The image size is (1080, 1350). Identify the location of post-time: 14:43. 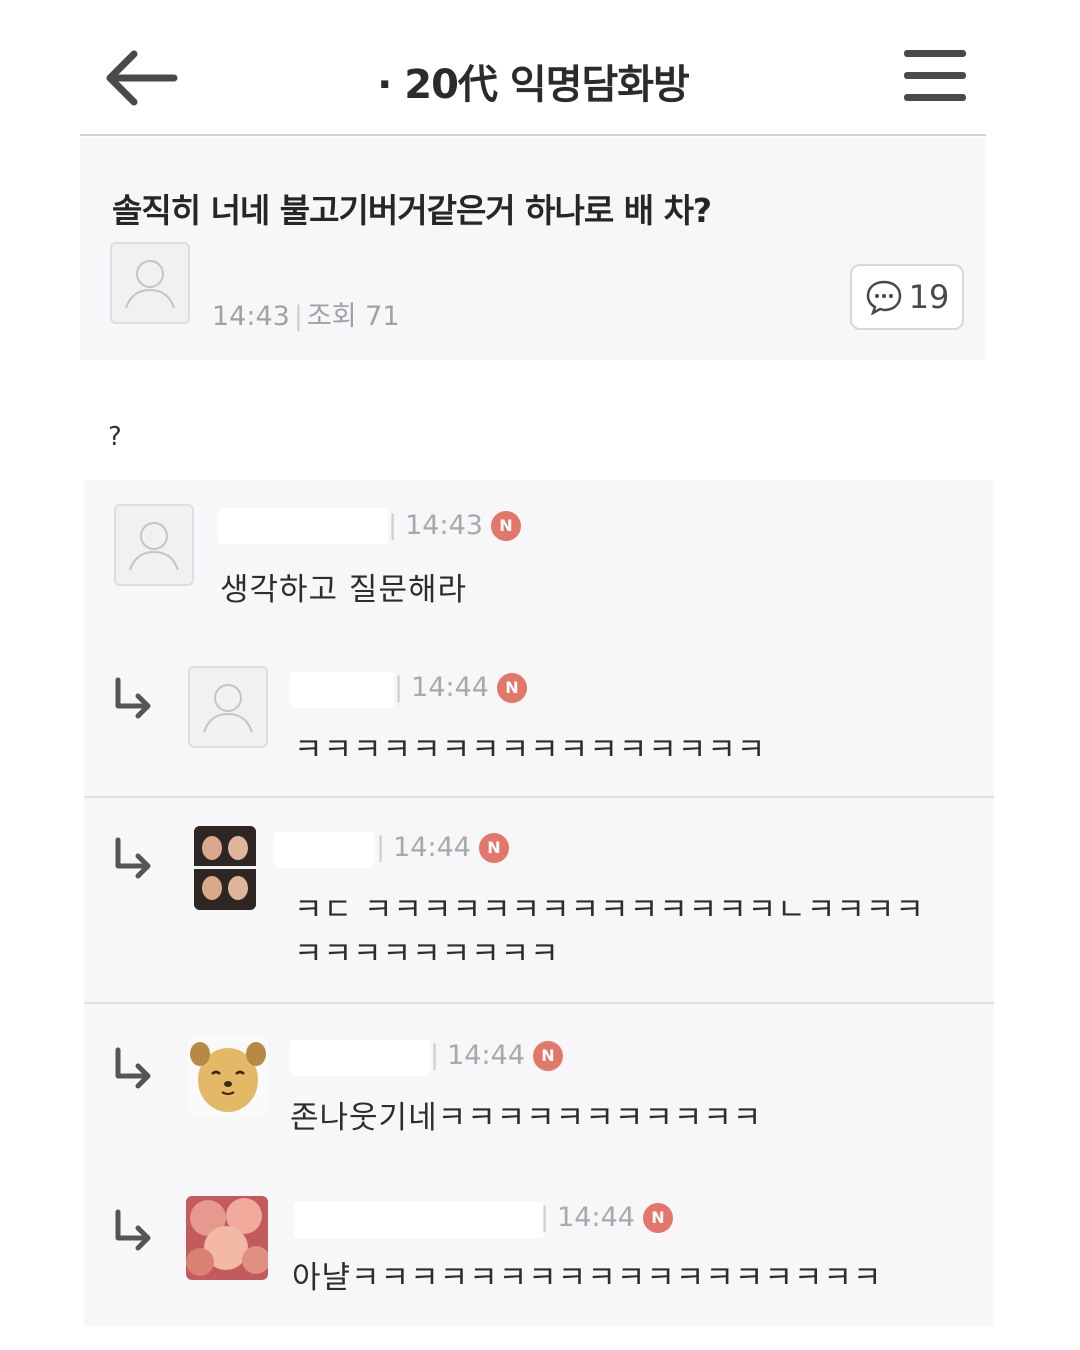
(251, 316).